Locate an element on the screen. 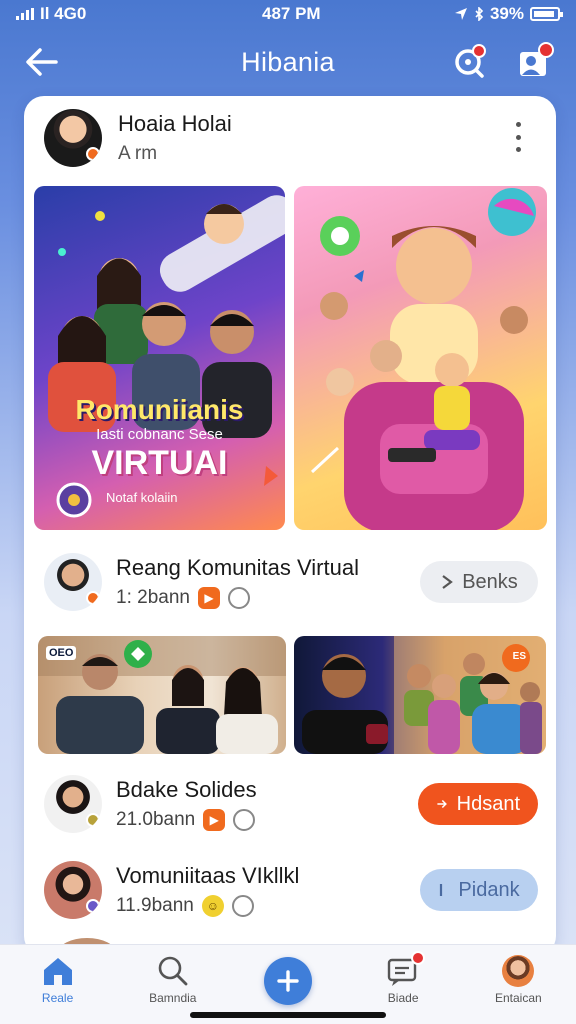 Image resolution: width=576 pixels, height=1024 pixels. battery-percent: 39% is located at coordinates (506, 13).